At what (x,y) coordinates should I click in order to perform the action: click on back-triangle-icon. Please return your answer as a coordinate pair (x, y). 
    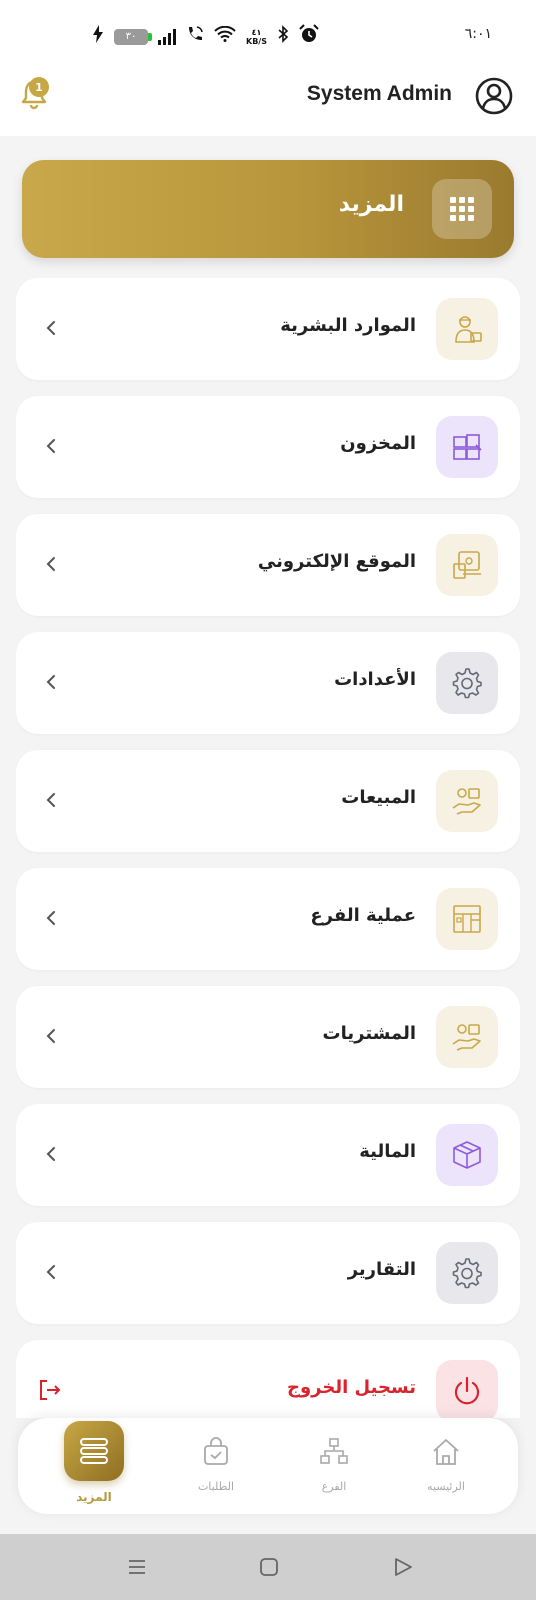
    Looking at the image, I should click on (403, 1567).